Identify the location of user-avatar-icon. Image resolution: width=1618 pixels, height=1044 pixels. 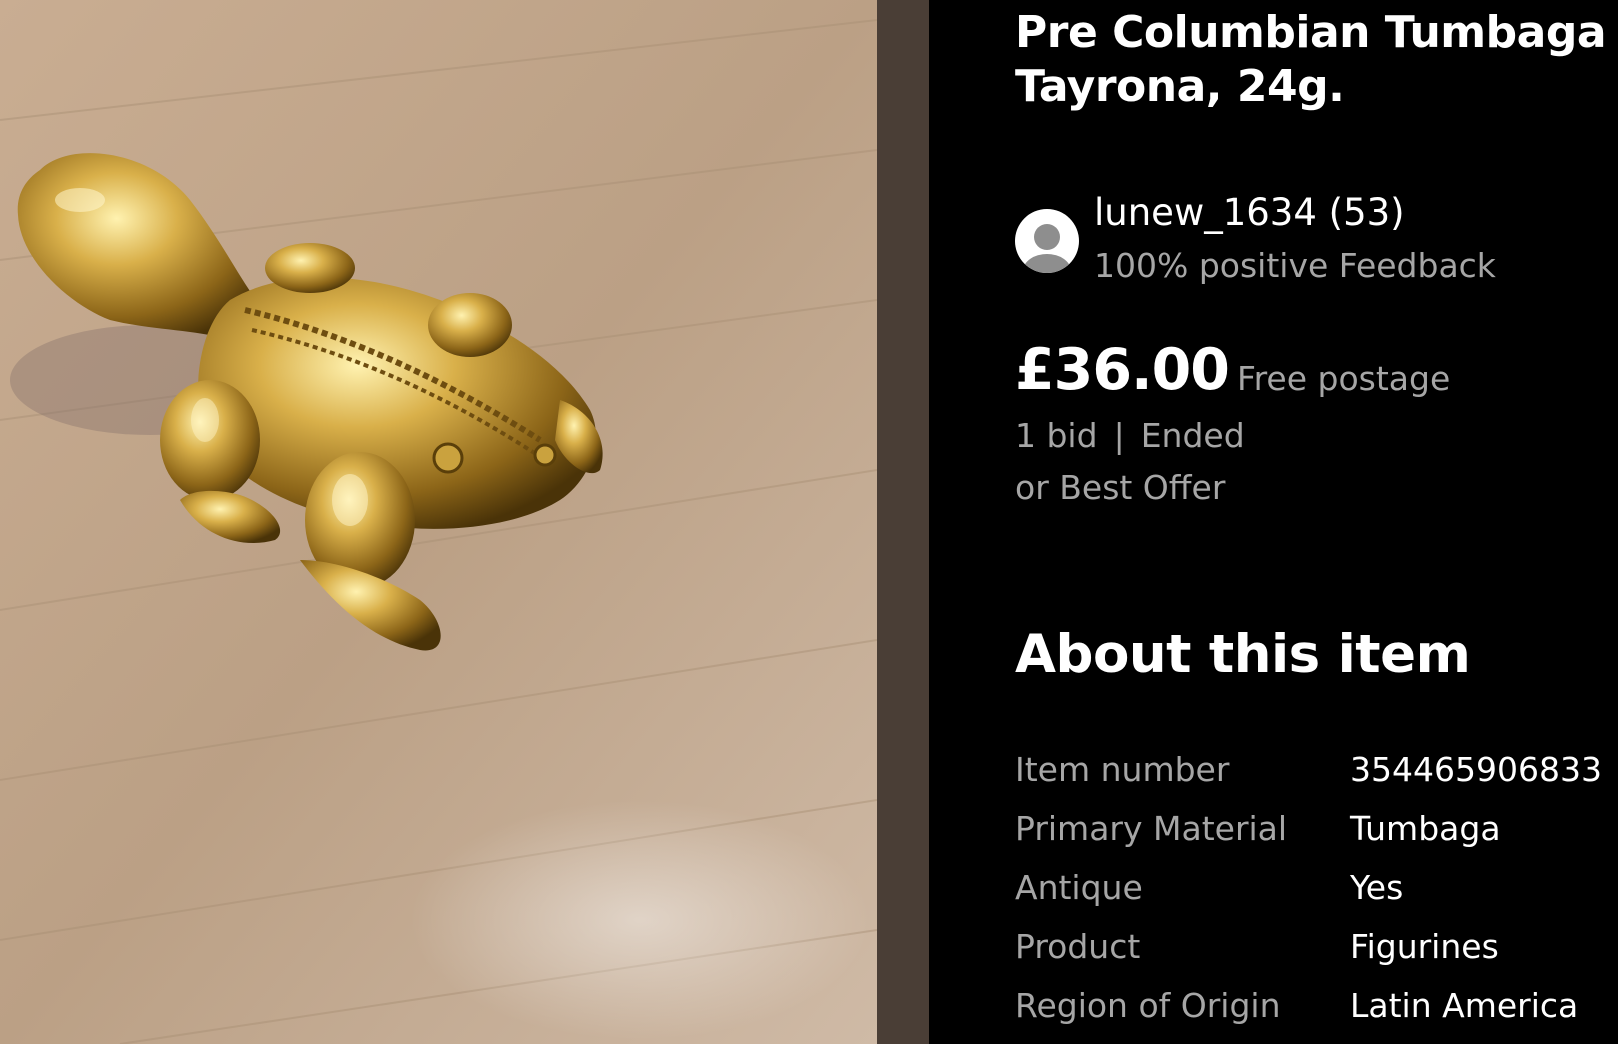
(1047, 241).